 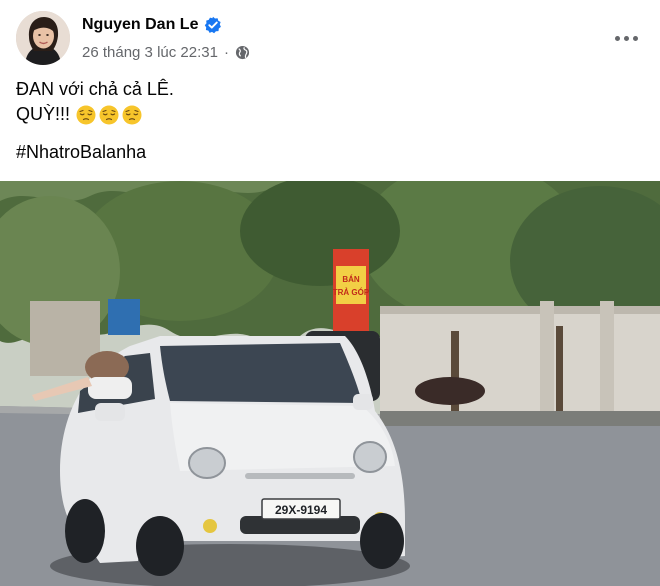 I want to click on sign-text-line-1: BÁN, so click(x=351, y=279).